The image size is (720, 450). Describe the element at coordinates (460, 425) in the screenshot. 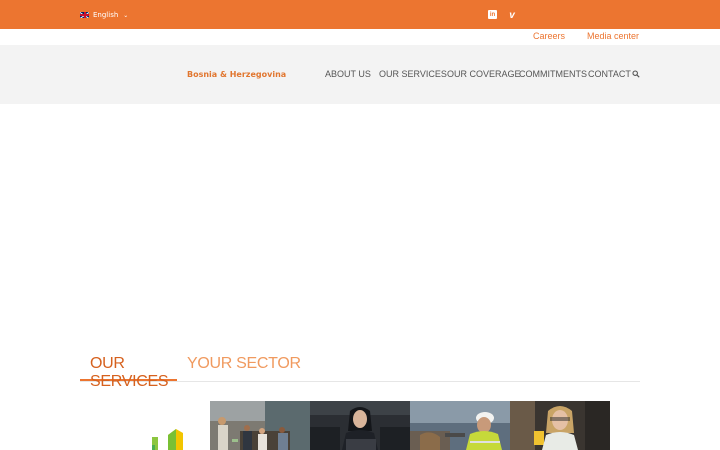

I see `construction-worker-photo` at that location.